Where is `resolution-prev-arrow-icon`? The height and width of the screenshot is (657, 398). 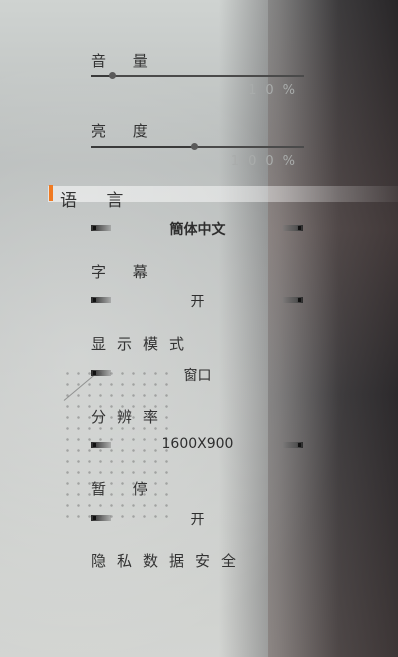
resolution-prev-arrow-icon is located at coordinates (101, 445).